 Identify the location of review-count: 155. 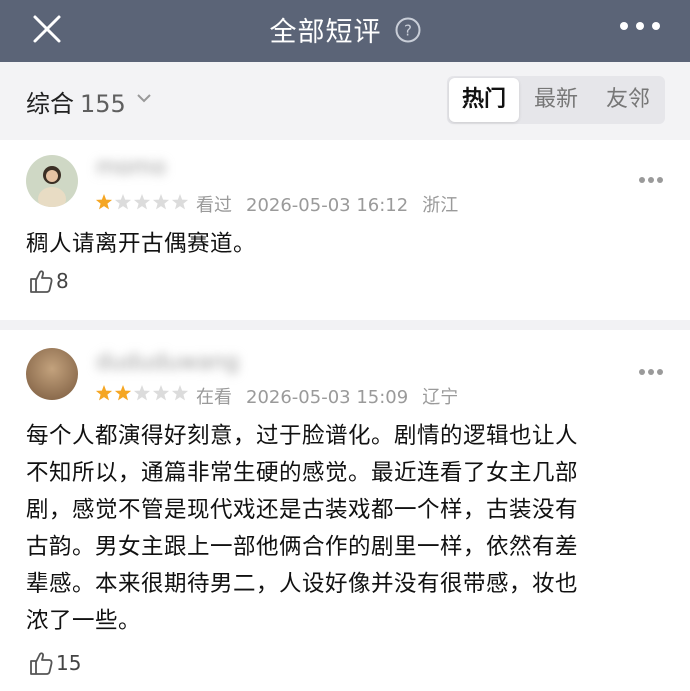
(103, 104).